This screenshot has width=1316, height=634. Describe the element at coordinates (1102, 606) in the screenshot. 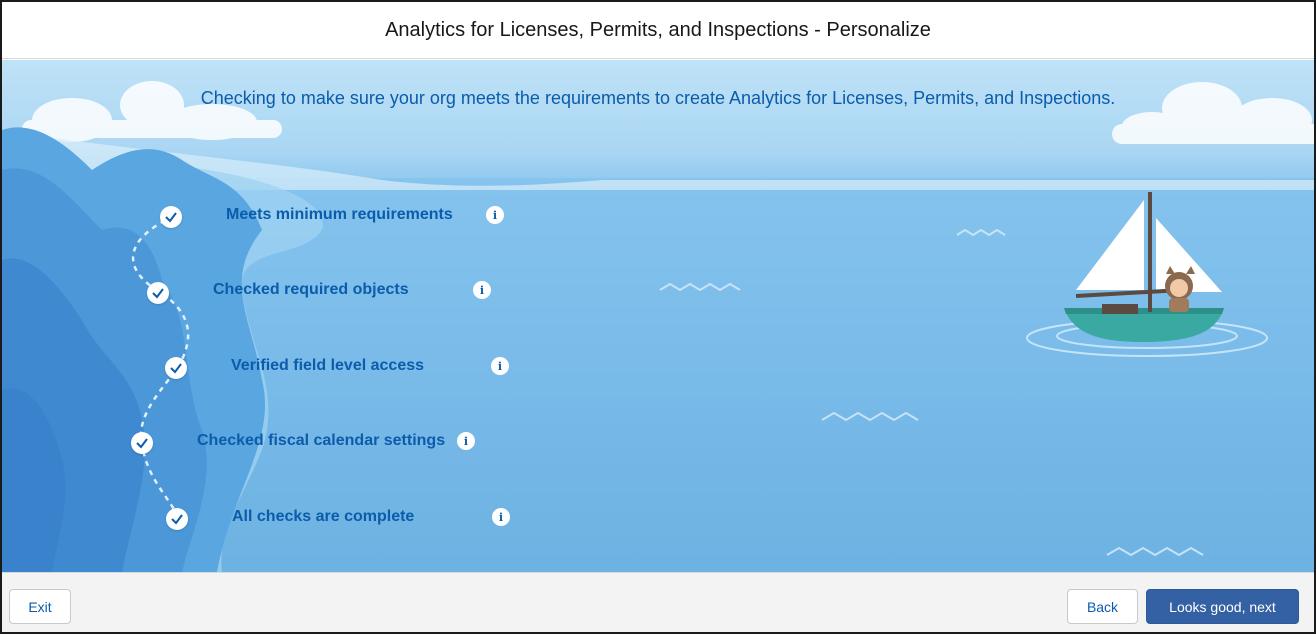

I see `back-button: Back` at that location.